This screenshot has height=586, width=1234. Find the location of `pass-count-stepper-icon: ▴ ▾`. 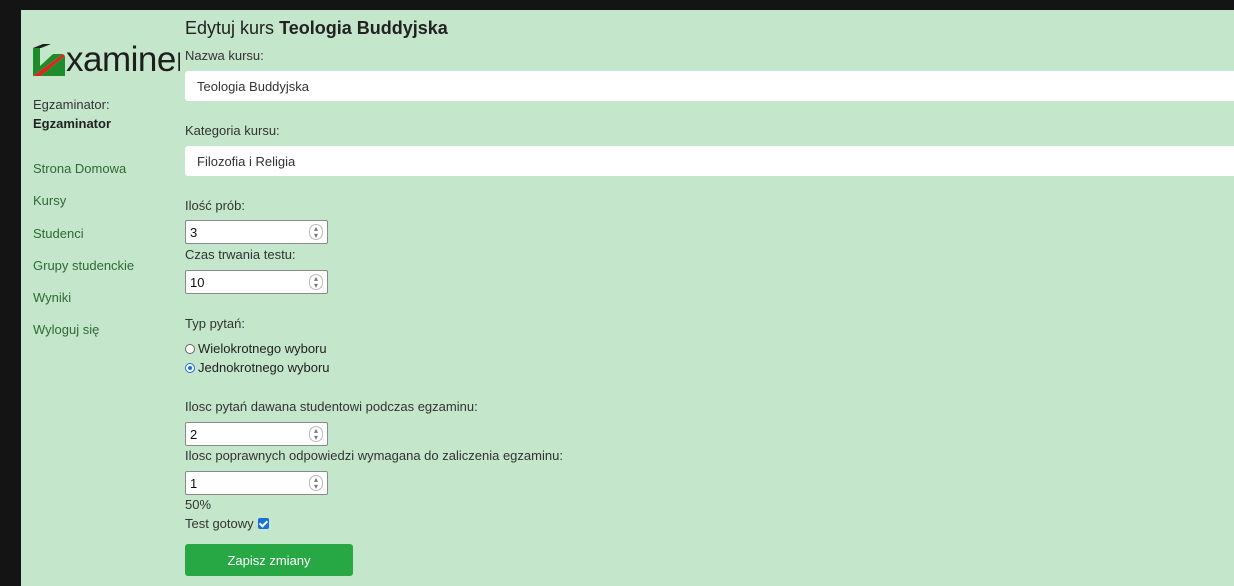

pass-count-stepper-icon: ▴ ▾ is located at coordinates (316, 483).